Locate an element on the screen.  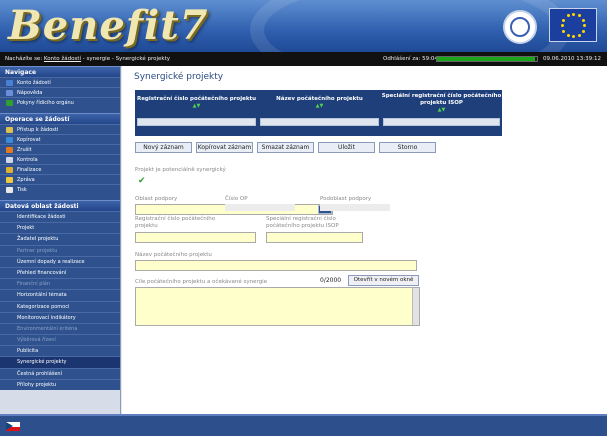
sidebar-detail-item: Finanční plán is located at coordinates (60, 284).